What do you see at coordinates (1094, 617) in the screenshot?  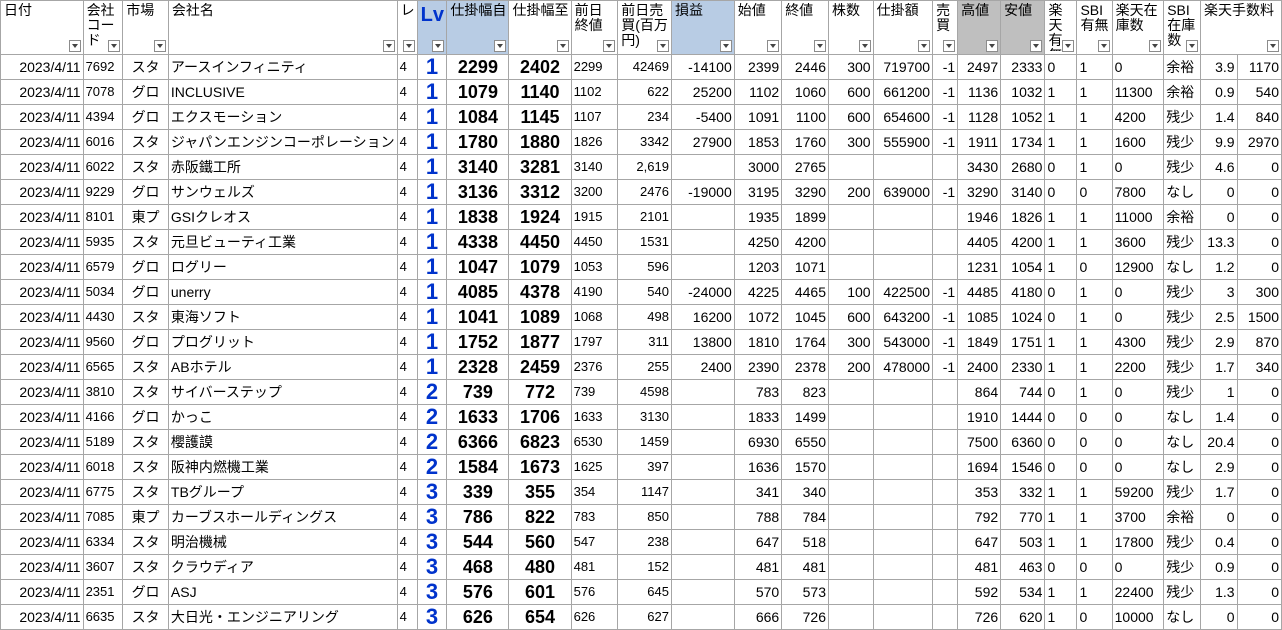 I see `cell-sbi-avail: 0` at bounding box center [1094, 617].